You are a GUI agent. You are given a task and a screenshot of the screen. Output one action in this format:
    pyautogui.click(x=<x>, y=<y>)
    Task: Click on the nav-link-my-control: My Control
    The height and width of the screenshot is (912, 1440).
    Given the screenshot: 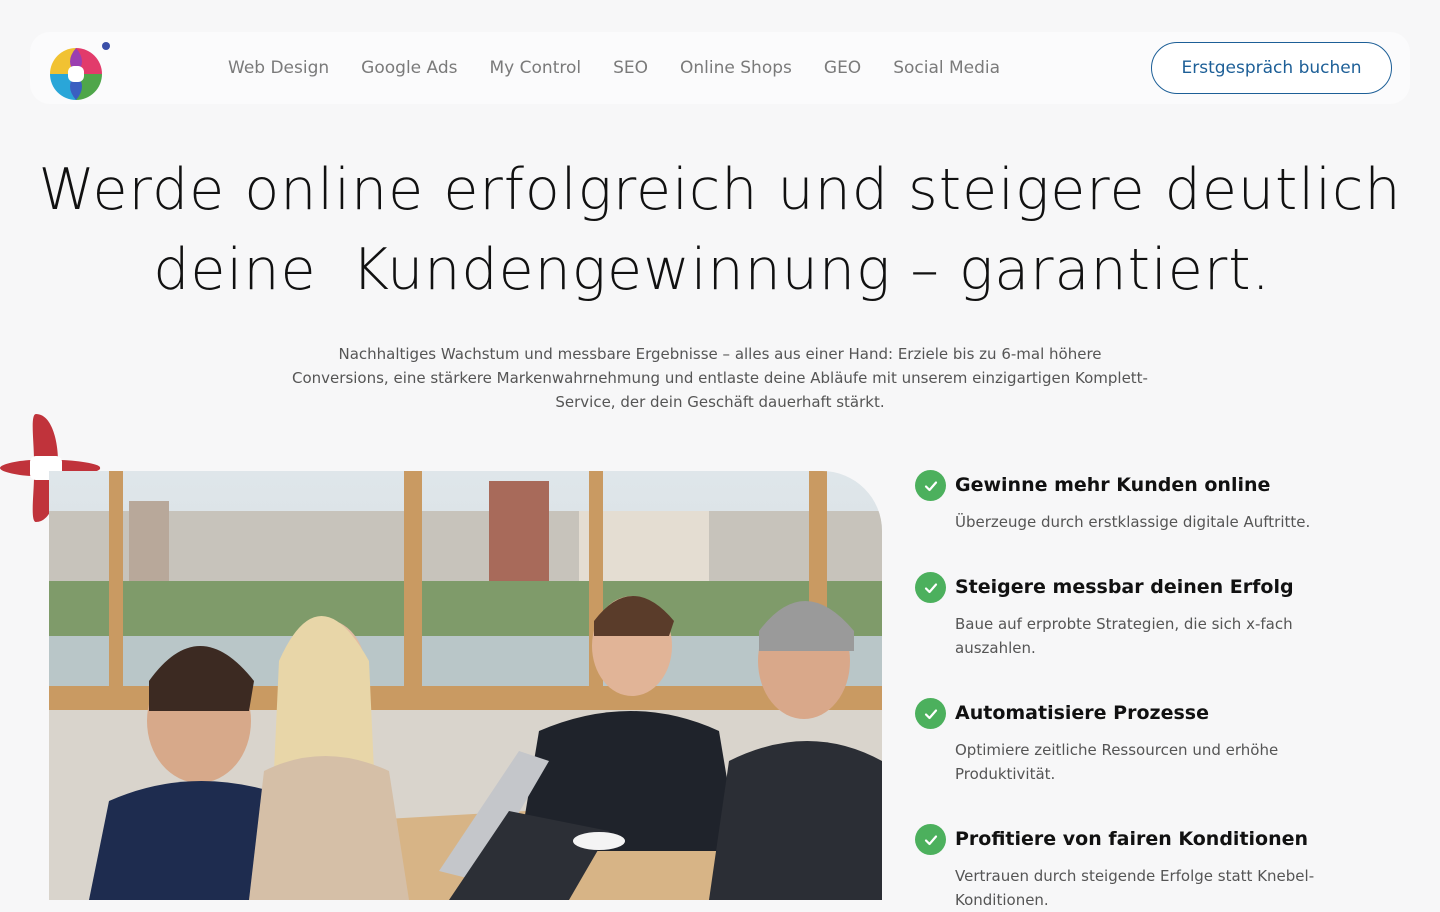 What is the action you would take?
    pyautogui.click(x=536, y=68)
    